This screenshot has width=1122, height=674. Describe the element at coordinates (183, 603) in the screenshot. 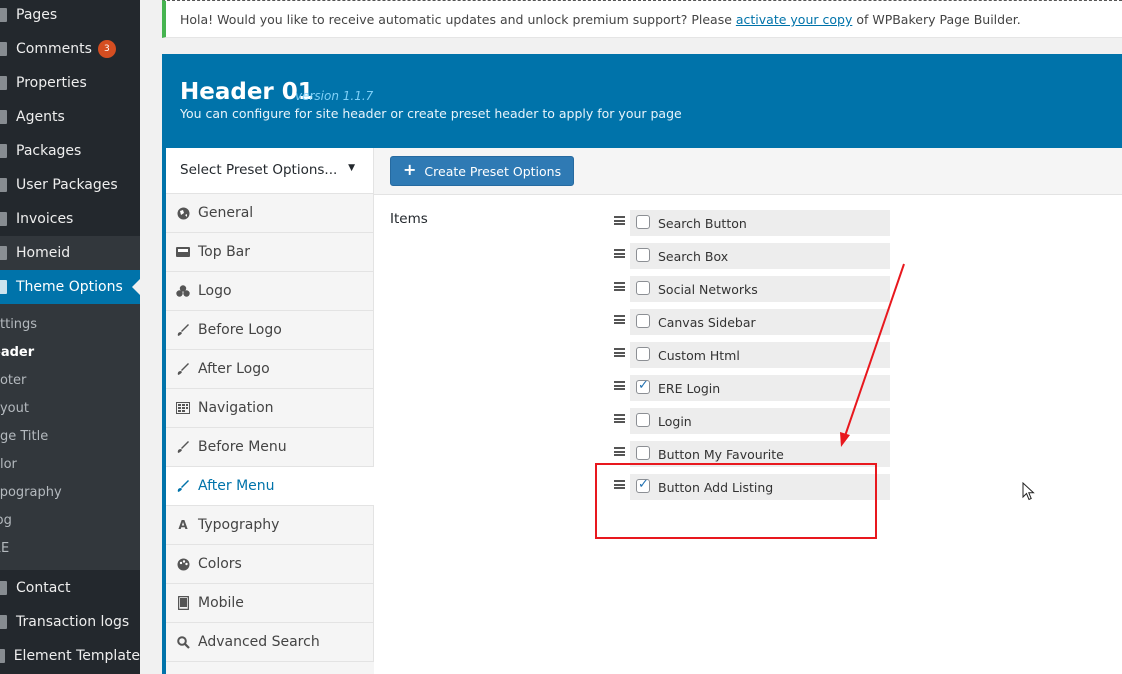

I see `tablet-icon` at that location.